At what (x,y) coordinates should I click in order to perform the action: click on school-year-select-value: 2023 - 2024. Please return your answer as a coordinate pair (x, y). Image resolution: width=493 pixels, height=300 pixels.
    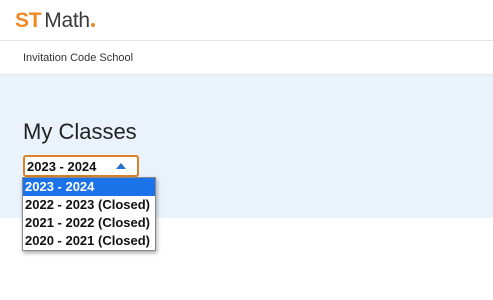
    Looking at the image, I should click on (62, 166).